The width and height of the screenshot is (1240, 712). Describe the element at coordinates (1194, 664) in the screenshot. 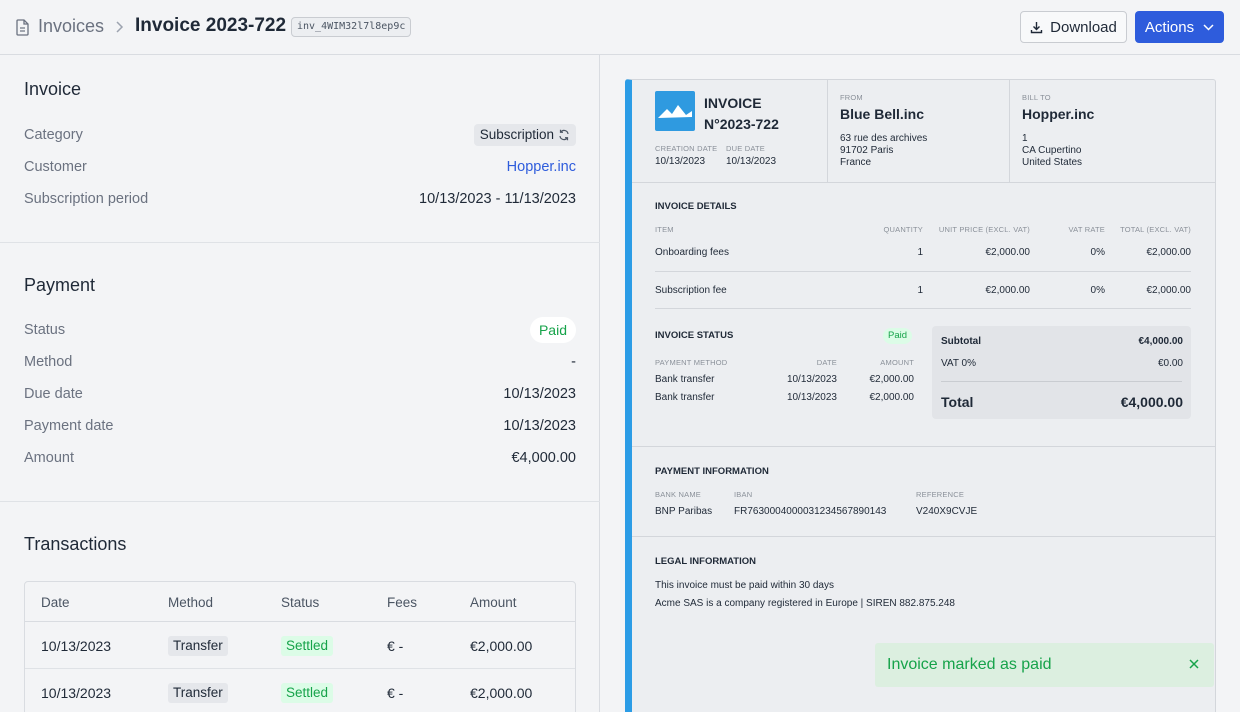

I see `close-icon` at that location.